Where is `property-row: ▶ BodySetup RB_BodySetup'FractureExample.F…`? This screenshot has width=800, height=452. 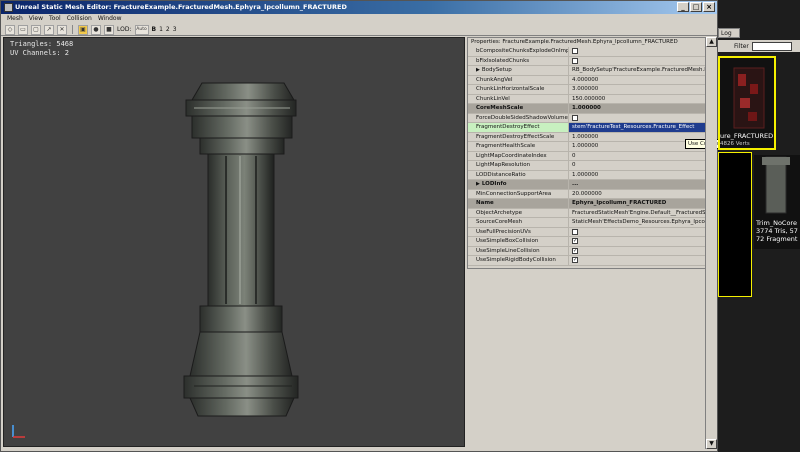
property-row: ▶ BodySetup RB_BodySetup'FractureExample.F… is located at coordinates (590, 71).